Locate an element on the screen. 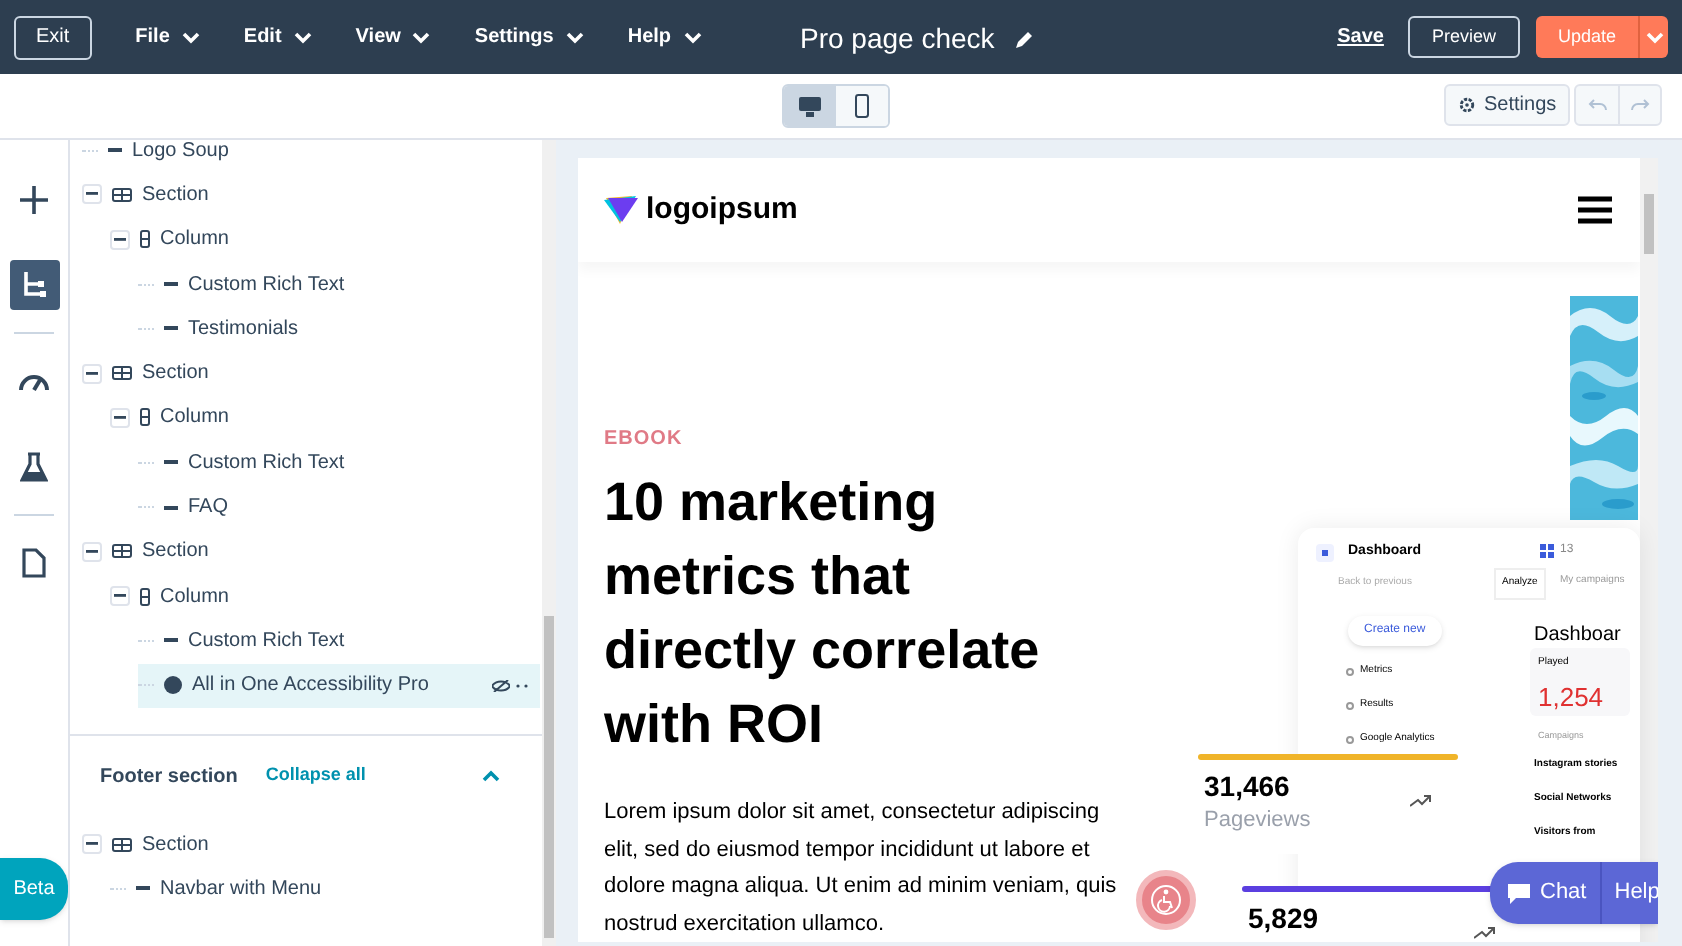 Image resolution: width=1682 pixels, height=946 pixels. dropdown-button is located at coordinates (1653, 37).